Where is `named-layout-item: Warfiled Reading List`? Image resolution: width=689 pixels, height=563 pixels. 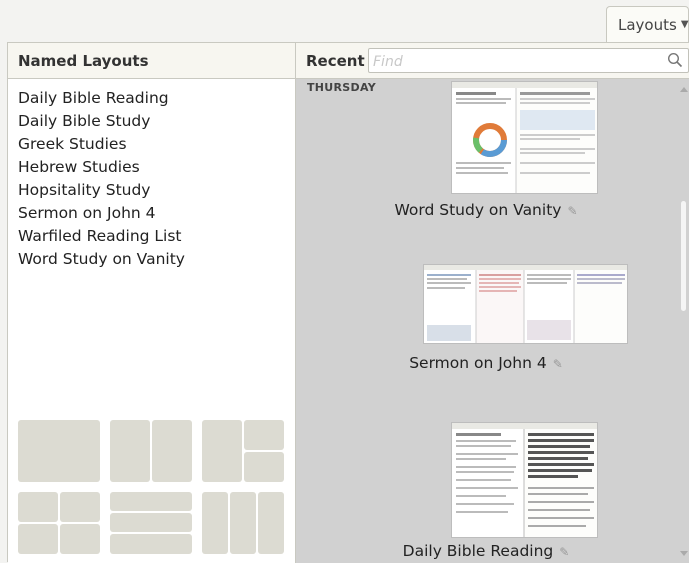
named-layout-item: Warfiled Reading List is located at coordinates (156, 236).